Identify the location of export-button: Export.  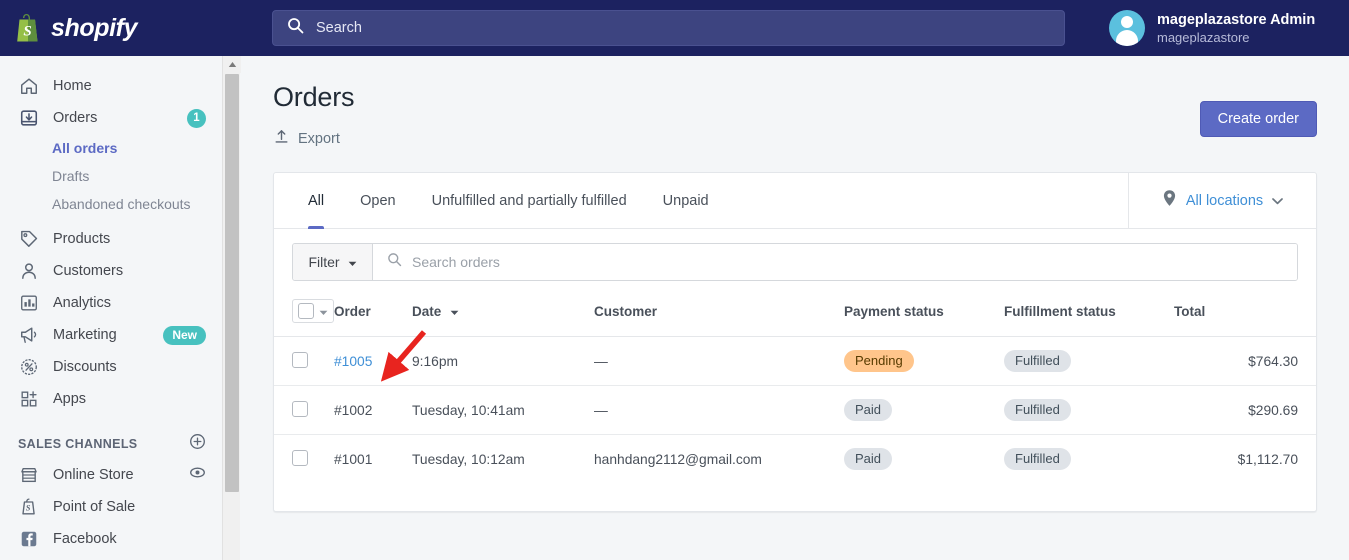
(306, 139).